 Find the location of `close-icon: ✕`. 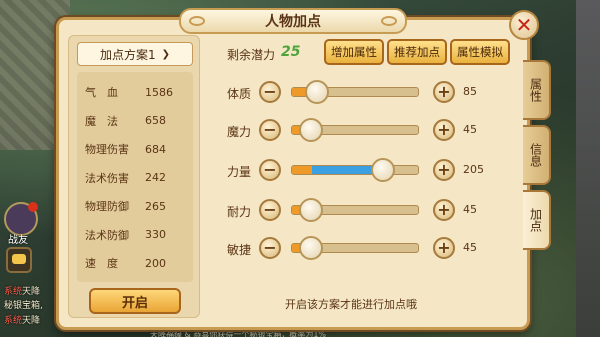

close-icon: ✕ is located at coordinates (524, 25).